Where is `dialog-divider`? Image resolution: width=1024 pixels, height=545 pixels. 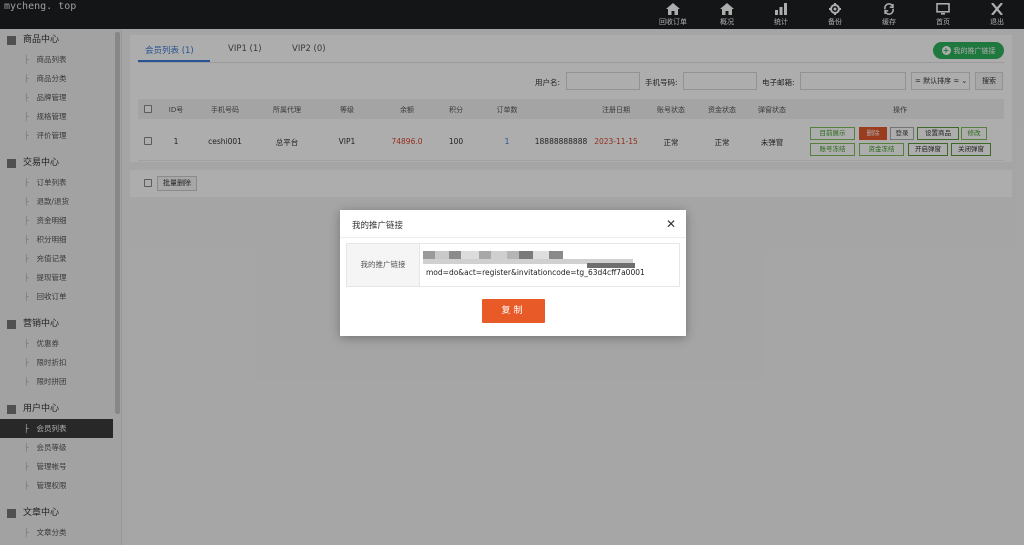 dialog-divider is located at coordinates (513, 237).